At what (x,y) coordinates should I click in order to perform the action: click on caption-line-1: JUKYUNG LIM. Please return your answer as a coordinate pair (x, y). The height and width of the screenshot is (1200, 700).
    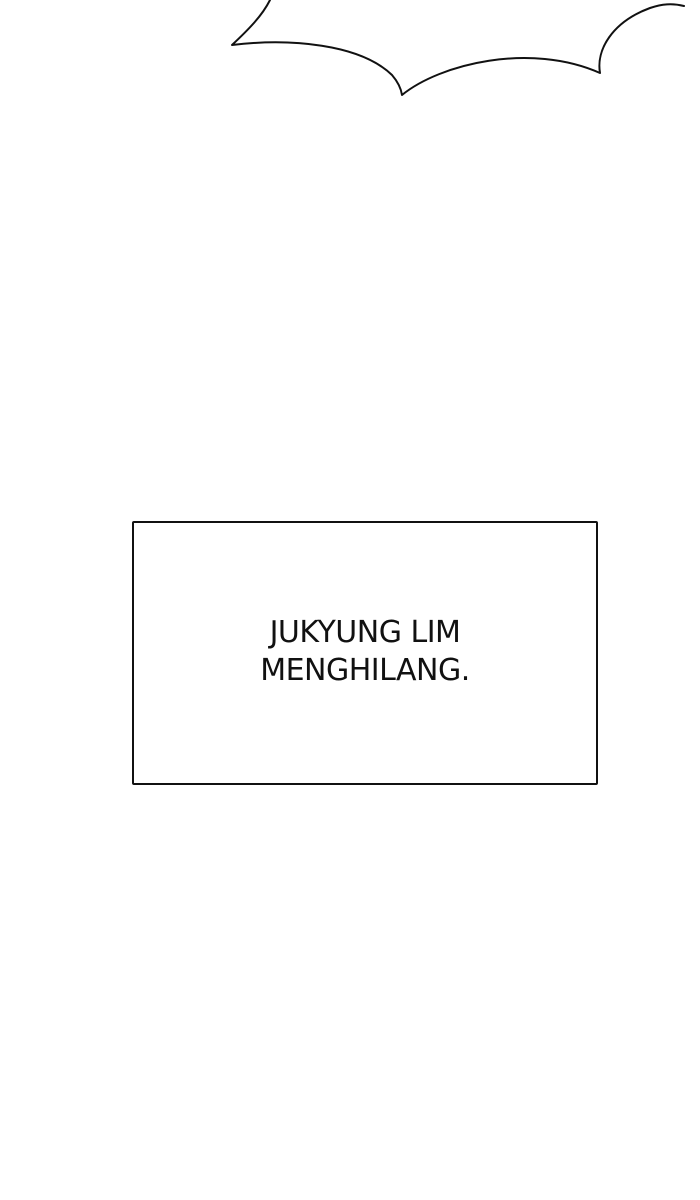
    Looking at the image, I should click on (365, 632).